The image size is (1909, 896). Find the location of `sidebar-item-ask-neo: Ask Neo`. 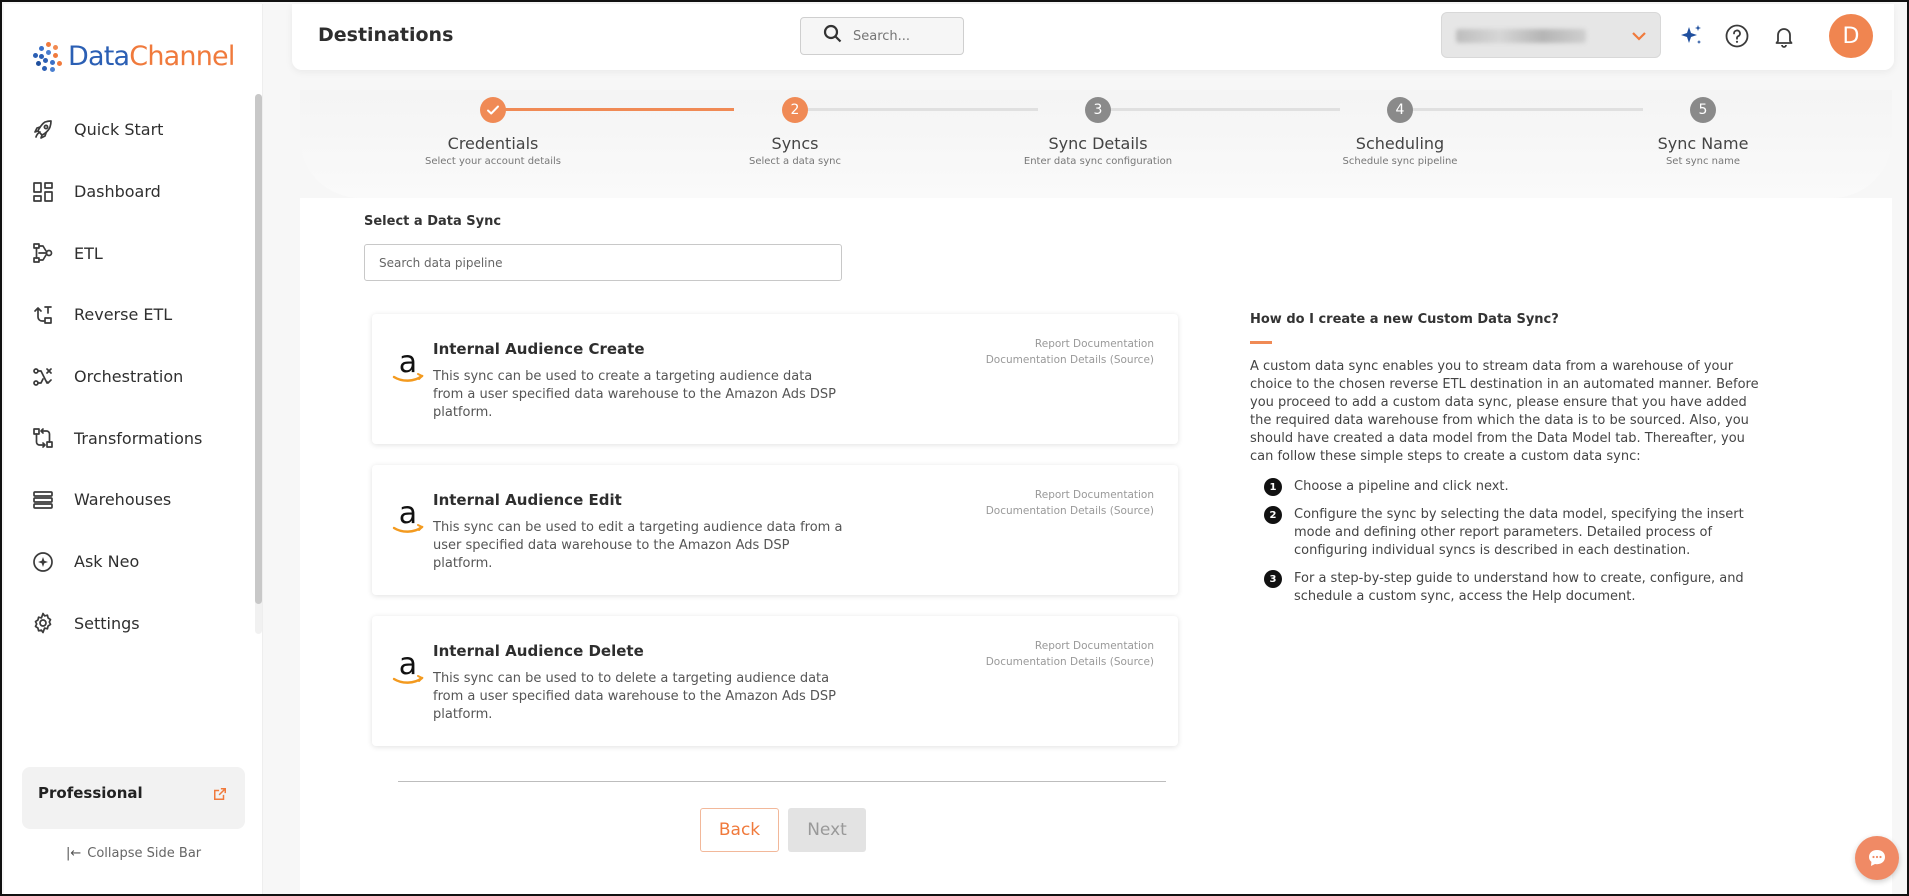

sidebar-item-ask-neo: Ask Neo is located at coordinates (129, 562).